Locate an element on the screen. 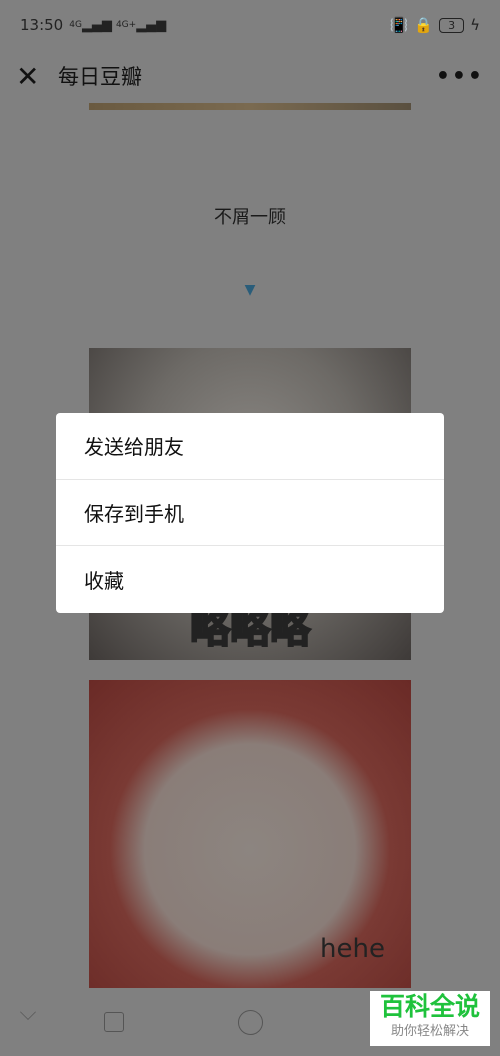  signal-bars-icon: ▂▄▆ is located at coordinates (96, 25).